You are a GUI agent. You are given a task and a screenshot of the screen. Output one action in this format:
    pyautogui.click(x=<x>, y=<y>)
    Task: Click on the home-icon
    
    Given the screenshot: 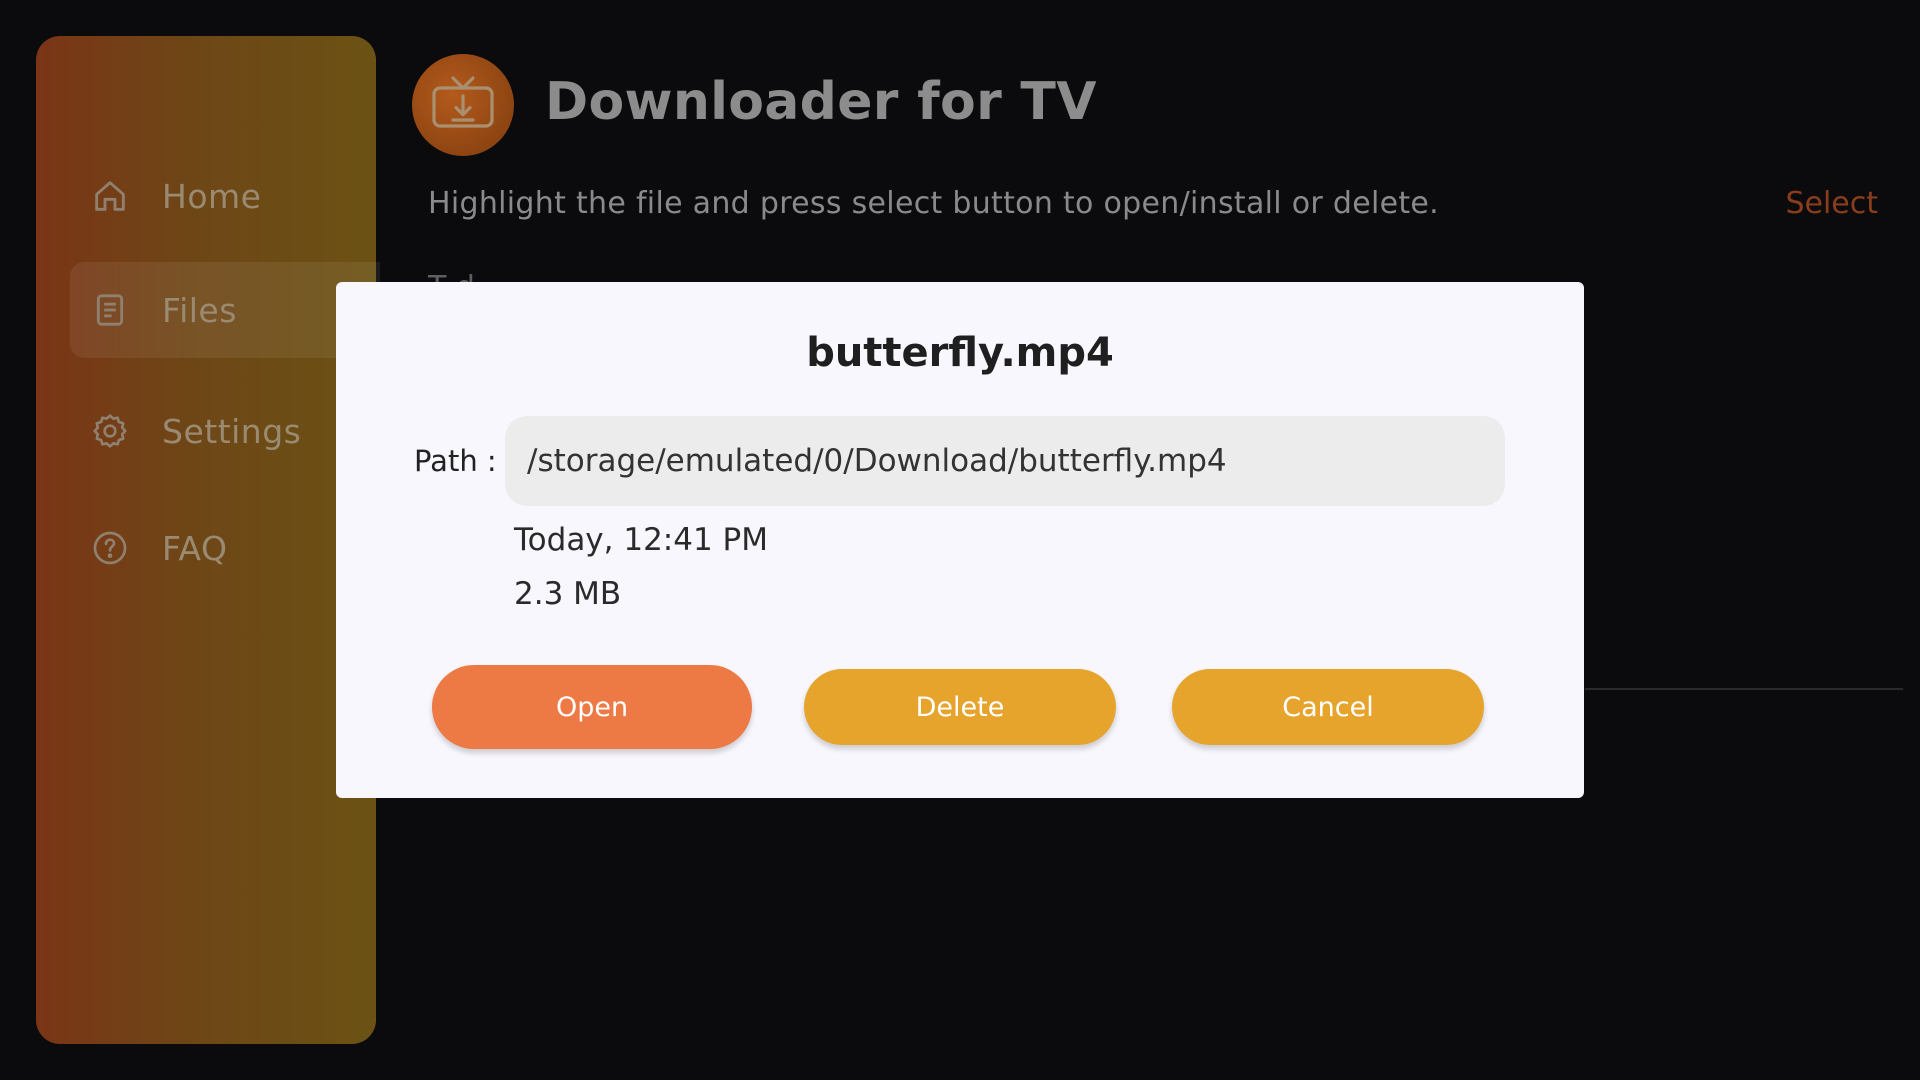 What is the action you would take?
    pyautogui.click(x=110, y=196)
    